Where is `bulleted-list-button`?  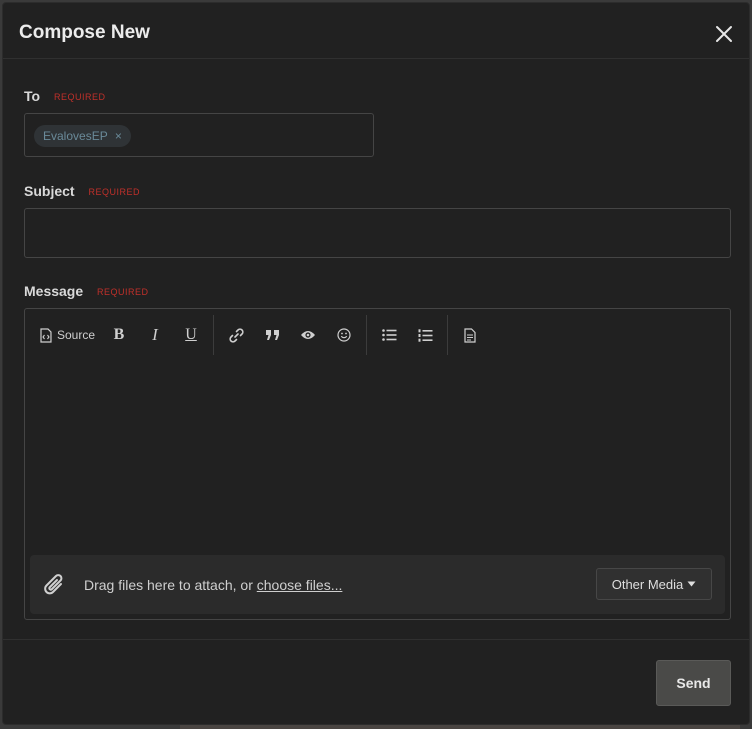 bulleted-list-button is located at coordinates (389, 335).